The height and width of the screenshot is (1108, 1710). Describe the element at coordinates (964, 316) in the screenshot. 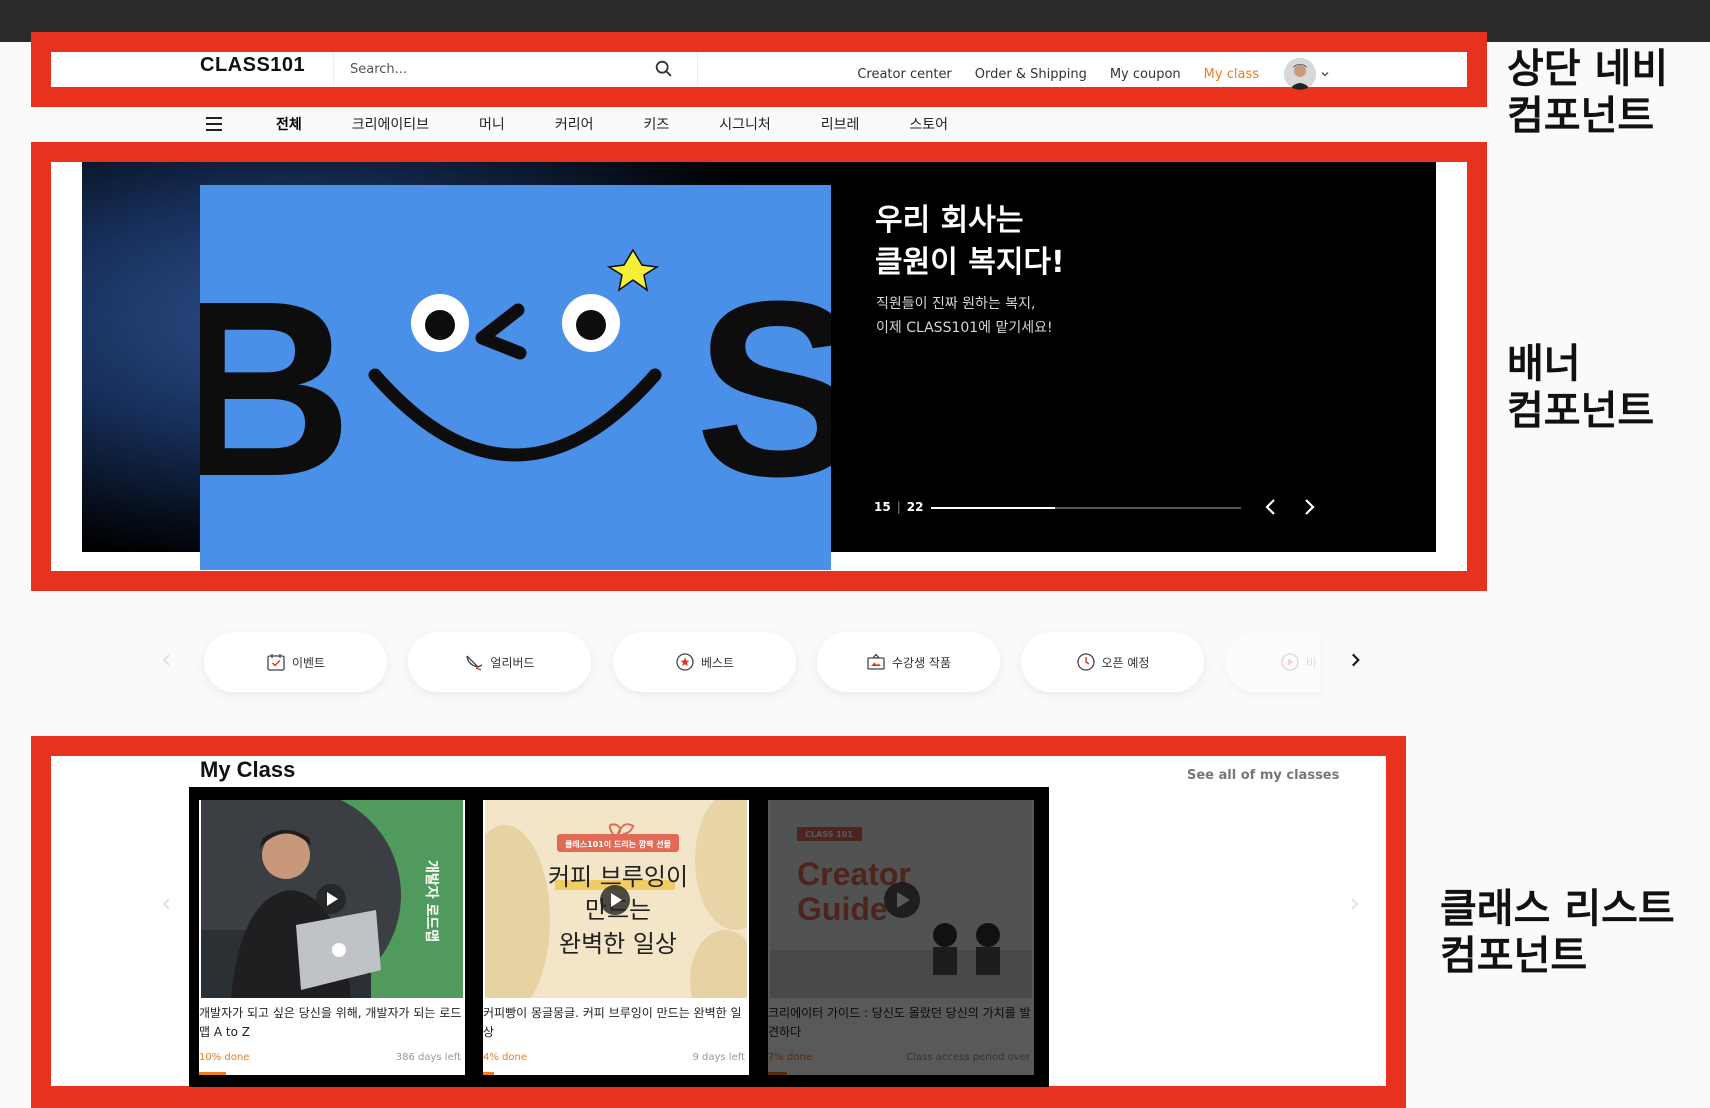

I see `banner-subtitle: 직원들이 진짜 원하는 복지, 이제 CLASS101에 맡기세요!` at that location.